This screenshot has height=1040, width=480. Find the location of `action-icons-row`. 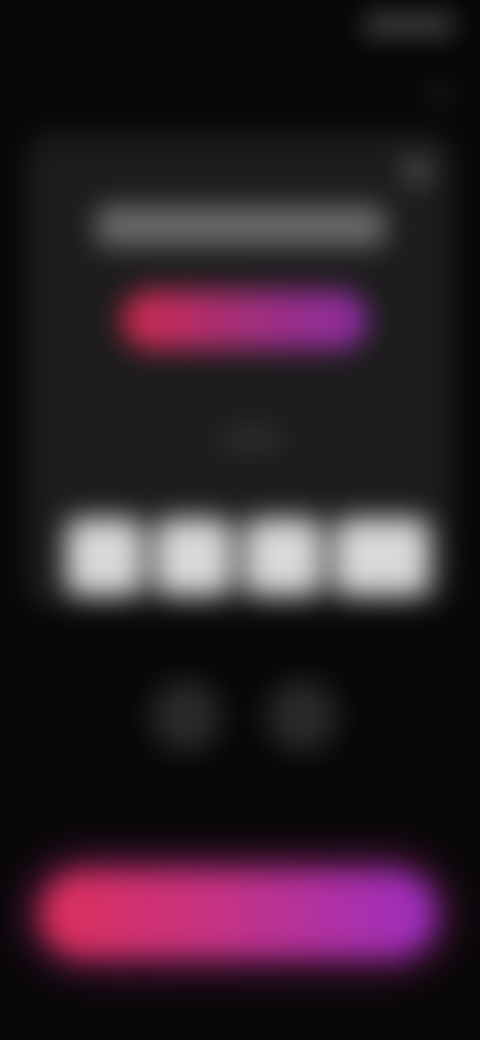

action-icons-row is located at coordinates (245, 716).